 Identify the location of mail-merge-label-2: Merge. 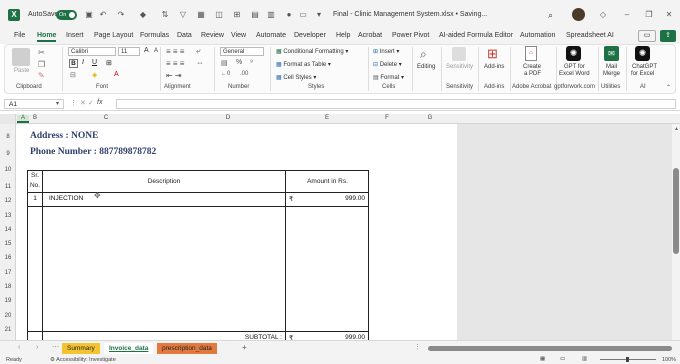
(611, 74).